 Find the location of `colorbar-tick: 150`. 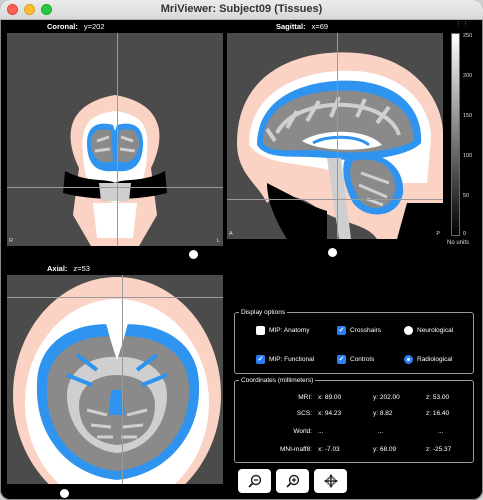

colorbar-tick: 150 is located at coordinates (468, 116).